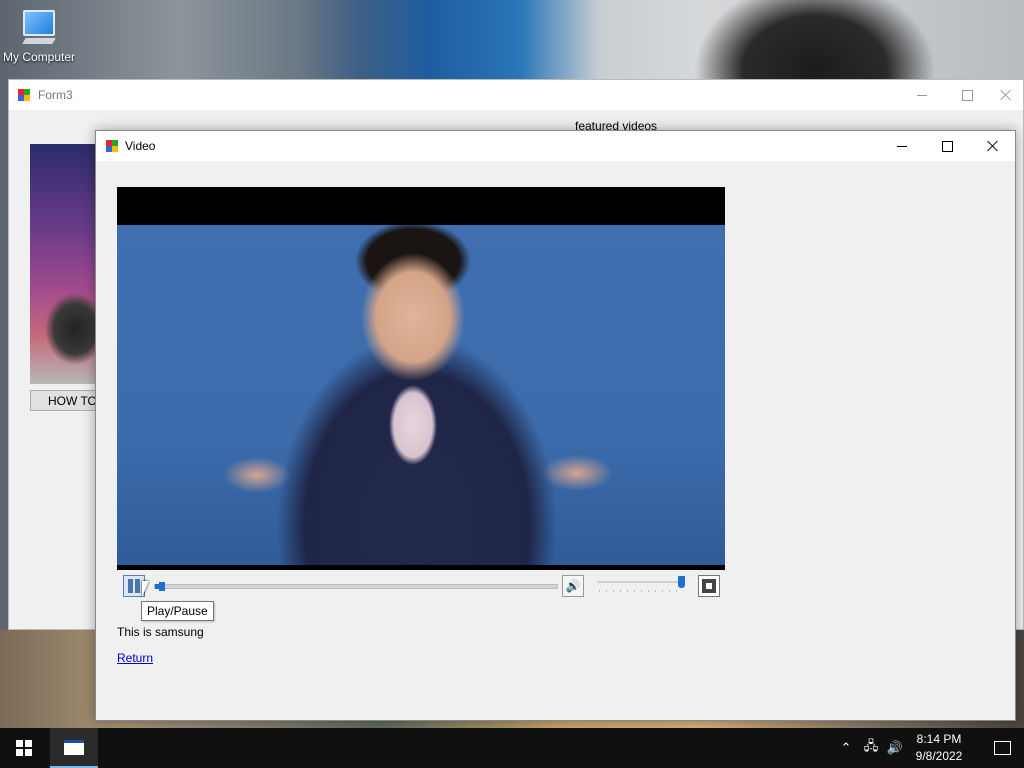  Describe the element at coordinates (39, 57) in the screenshot. I see `desktop-icon-label: My Computer` at that location.